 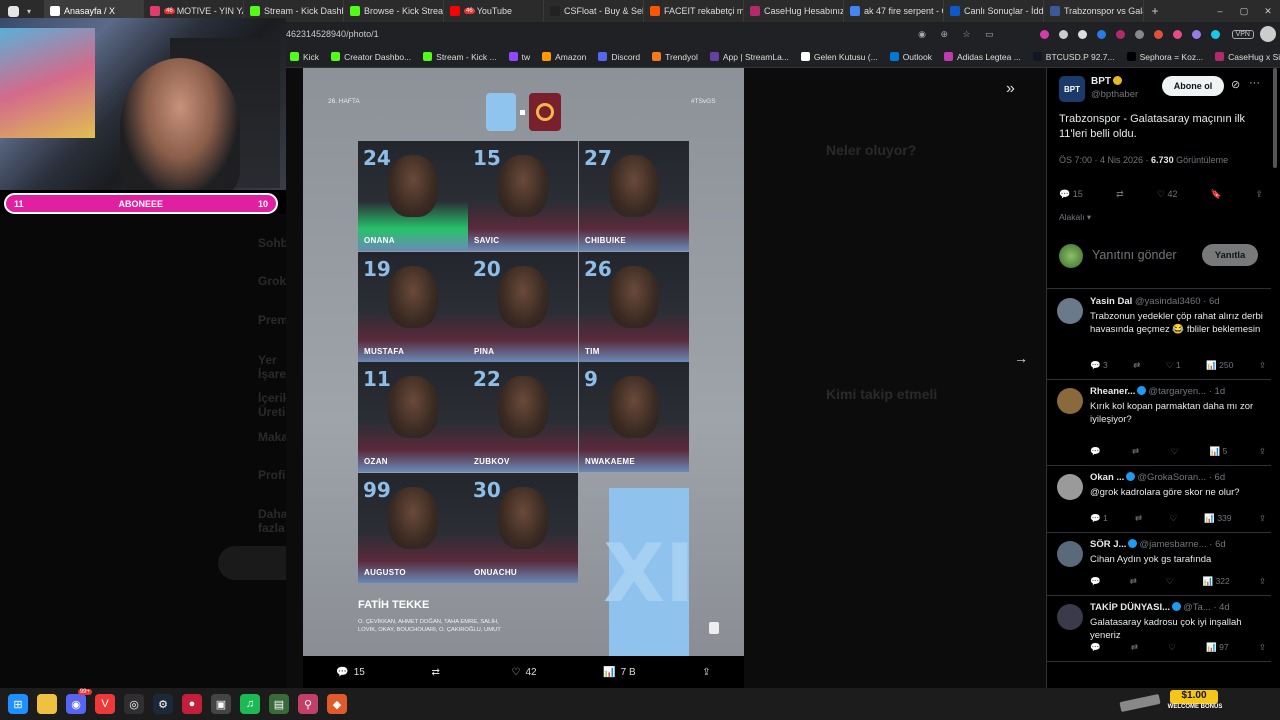 What do you see at coordinates (494, 11) in the screenshot?
I see `browser-tab: 46 YouTube` at bounding box center [494, 11].